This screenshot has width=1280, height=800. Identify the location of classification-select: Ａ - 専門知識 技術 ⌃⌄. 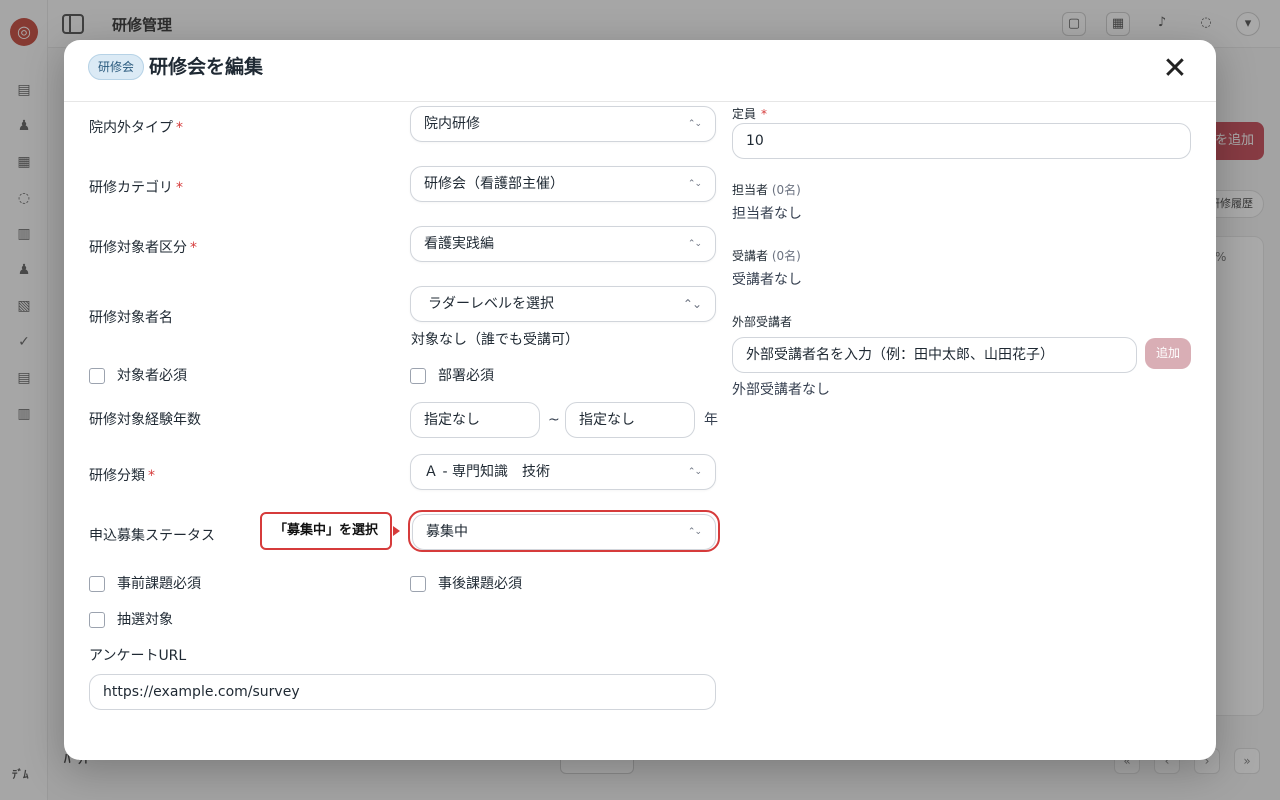
(563, 472).